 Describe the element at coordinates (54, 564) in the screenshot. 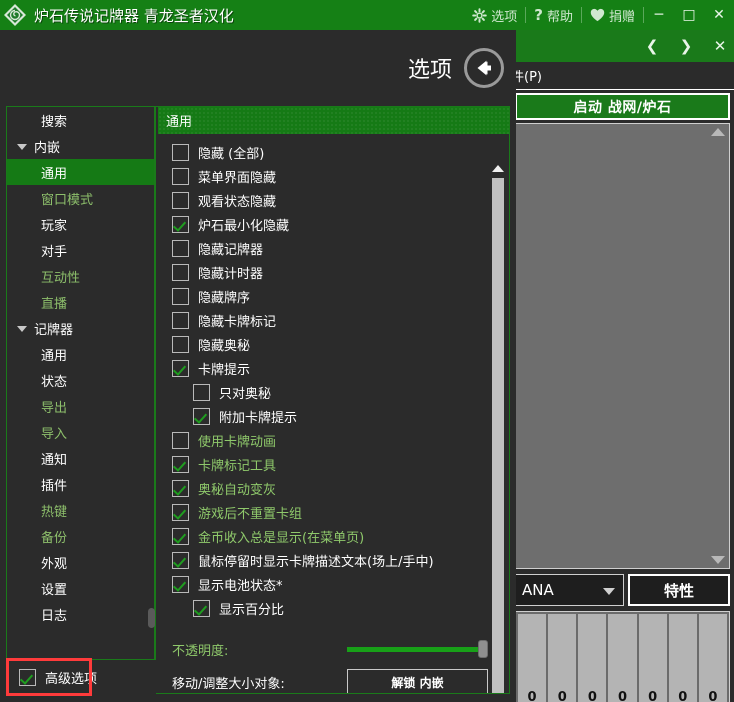

I see `sidebar-item-label: 外观` at that location.